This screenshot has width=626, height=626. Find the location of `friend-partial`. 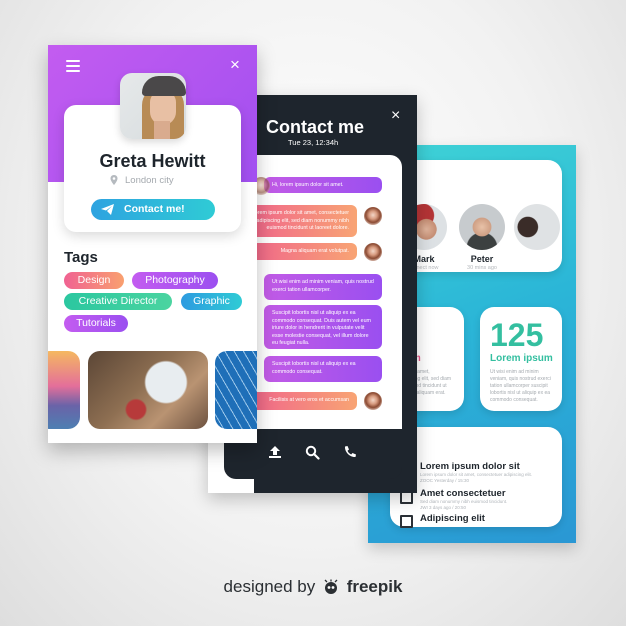

friend-partial is located at coordinates (537, 227).